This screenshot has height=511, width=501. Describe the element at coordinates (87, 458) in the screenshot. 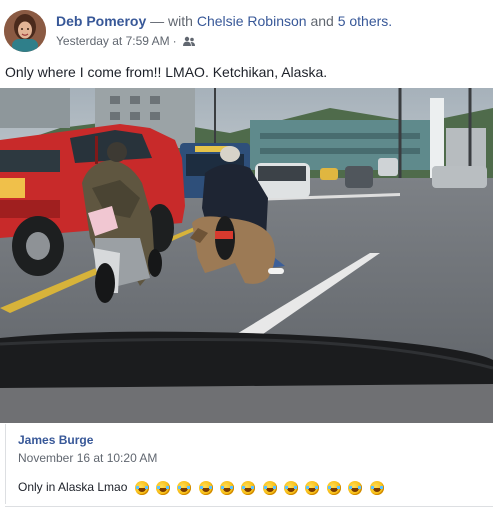

I see `comment-timestamp: November 16 at 10:20 AM` at that location.